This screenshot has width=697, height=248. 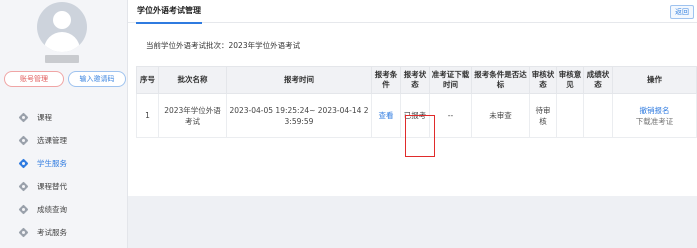 What do you see at coordinates (62, 42) in the screenshot?
I see `avatar-body-shape` at bounding box center [62, 42].